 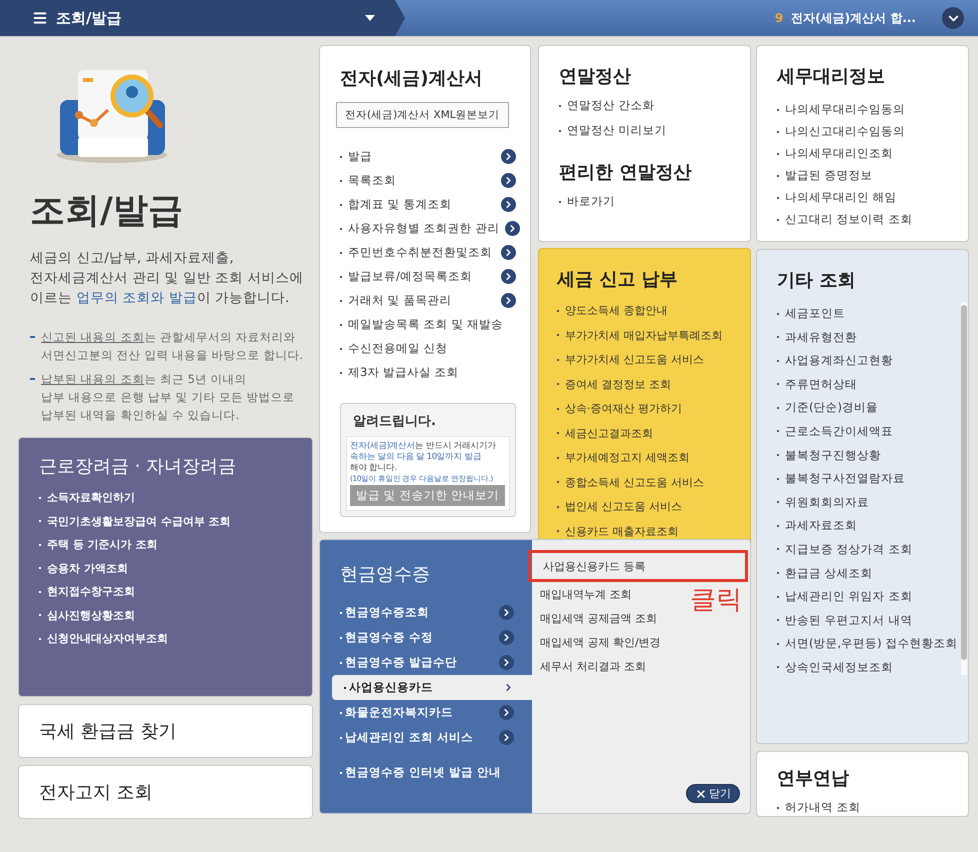 I want to click on menu-link: 위원회회의자료, so click(x=867, y=502).